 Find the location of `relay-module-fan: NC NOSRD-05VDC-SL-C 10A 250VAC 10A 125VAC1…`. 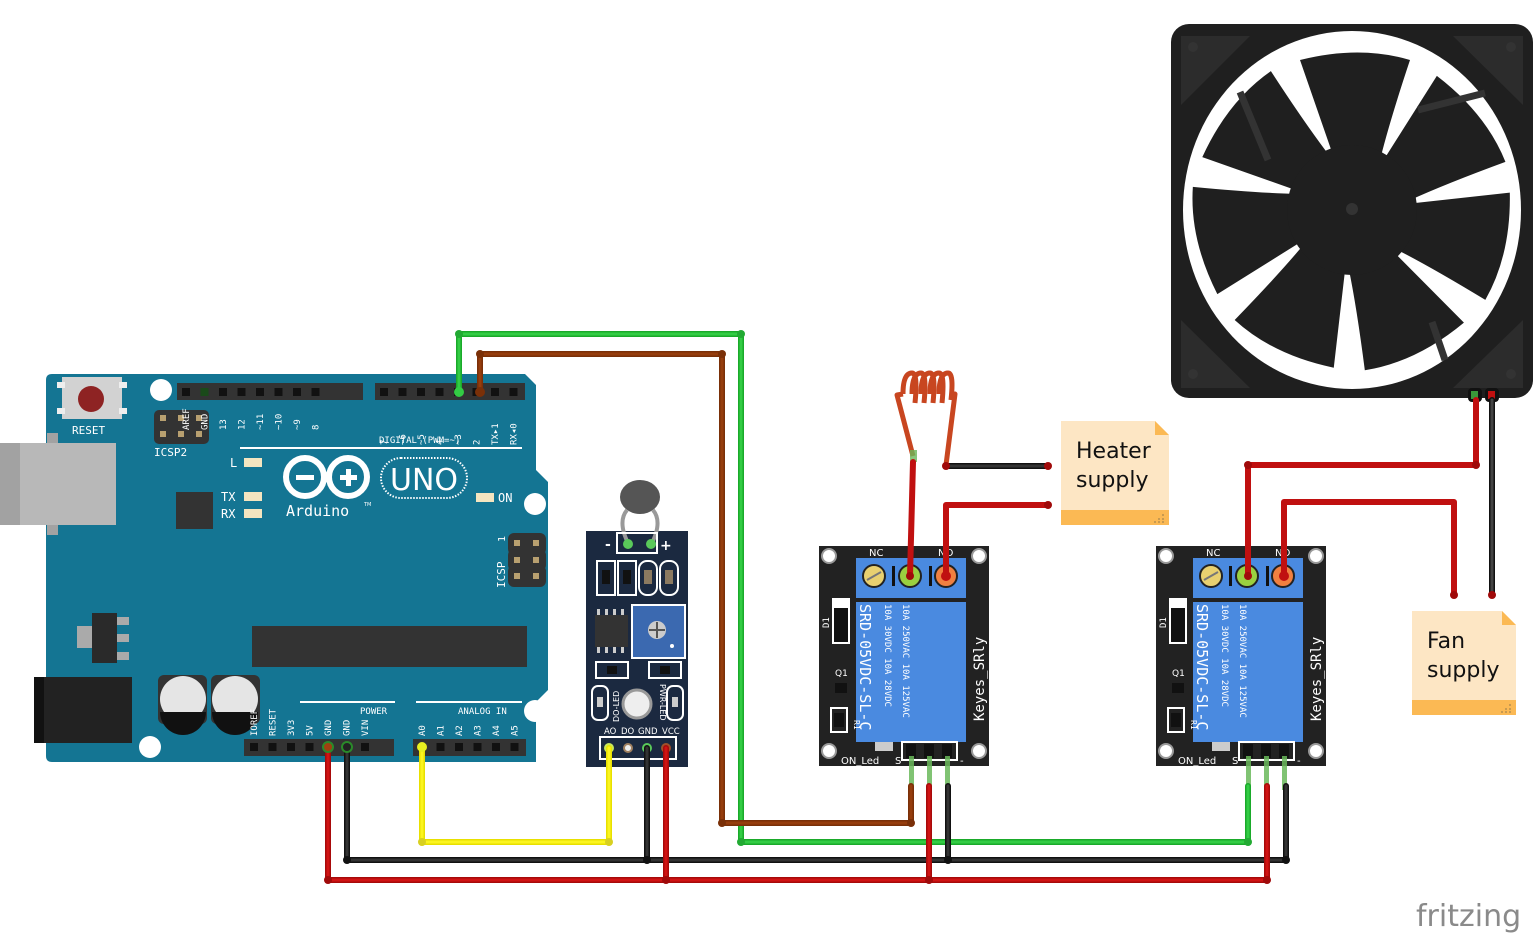

relay-module-fan: NC NOSRD-05VDC-SL-C 10A 250VAC 10A 125VAC1… is located at coordinates (1241, 668).